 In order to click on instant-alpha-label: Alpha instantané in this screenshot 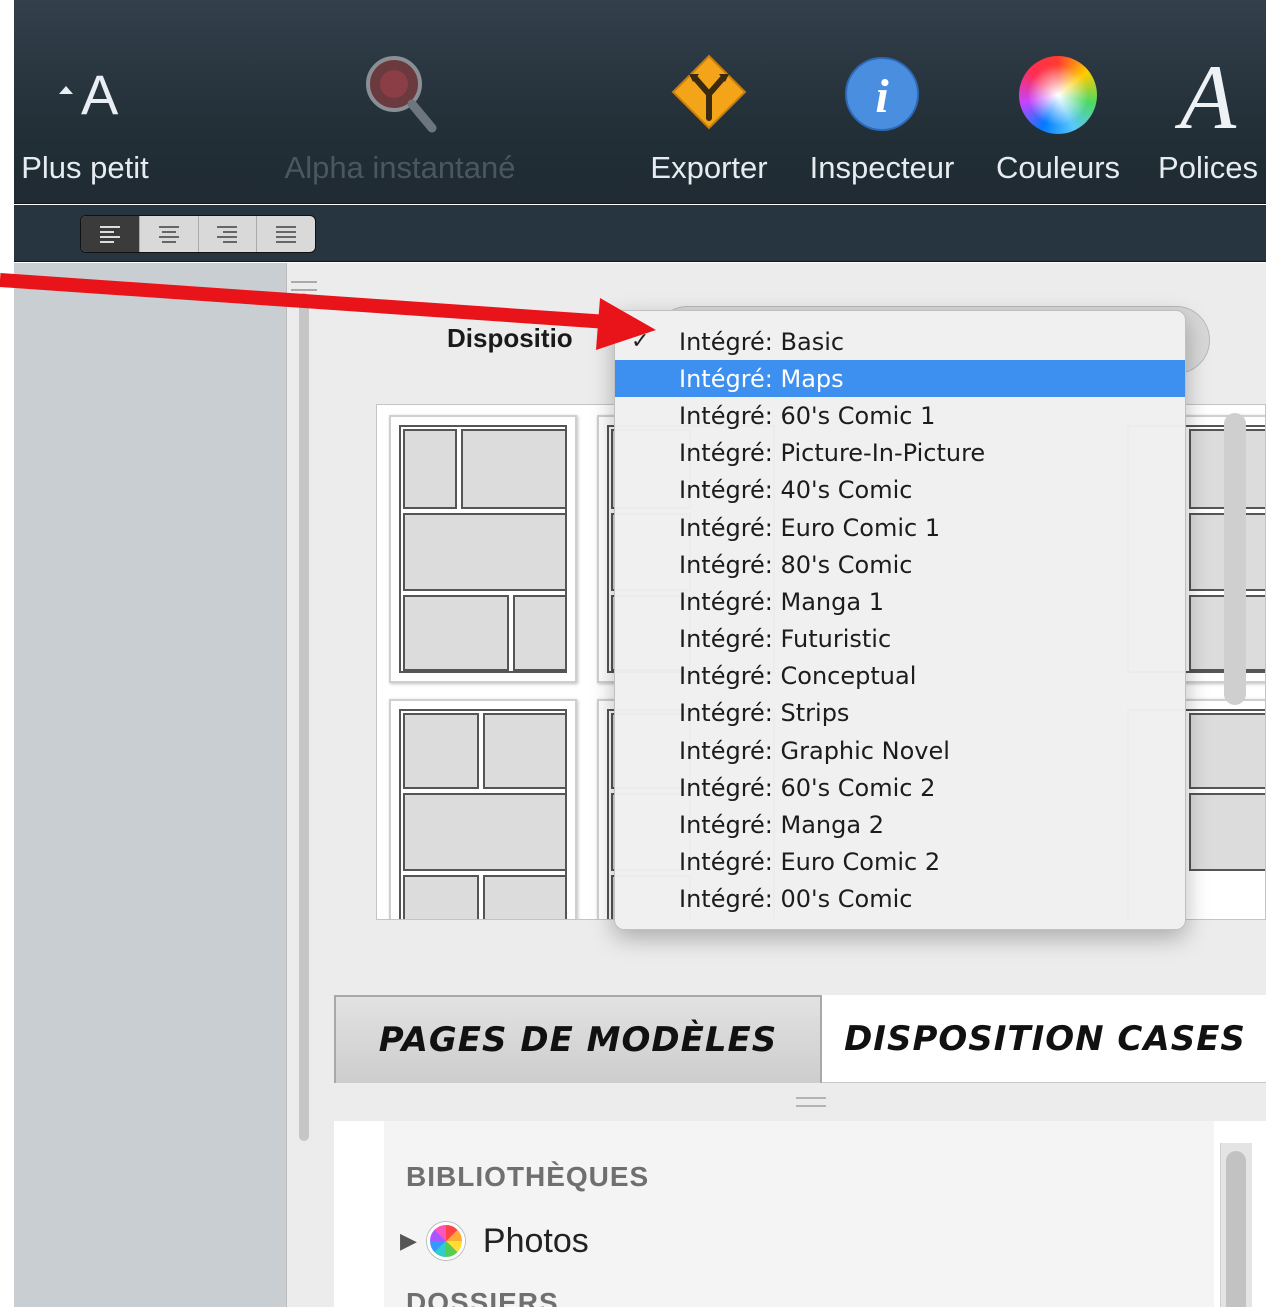, I will do `click(400, 167)`.